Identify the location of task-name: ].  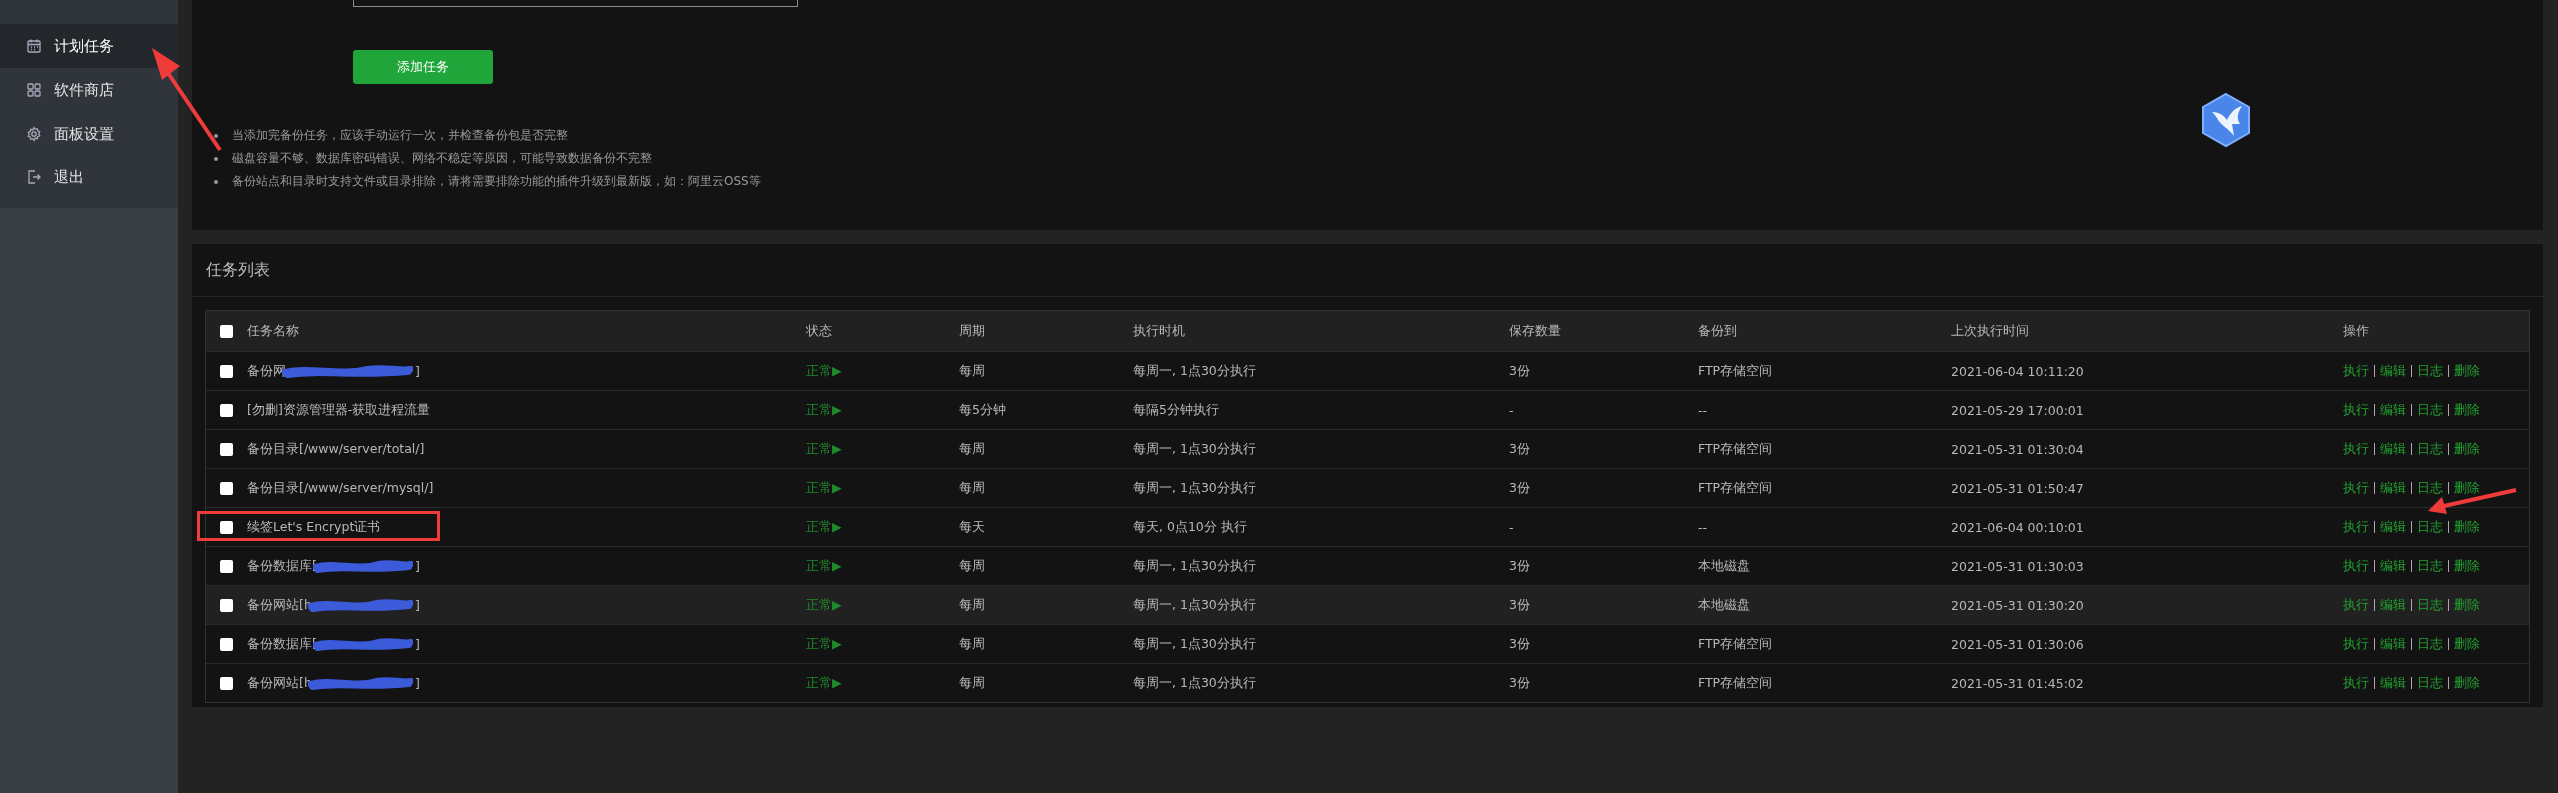
(417, 644).